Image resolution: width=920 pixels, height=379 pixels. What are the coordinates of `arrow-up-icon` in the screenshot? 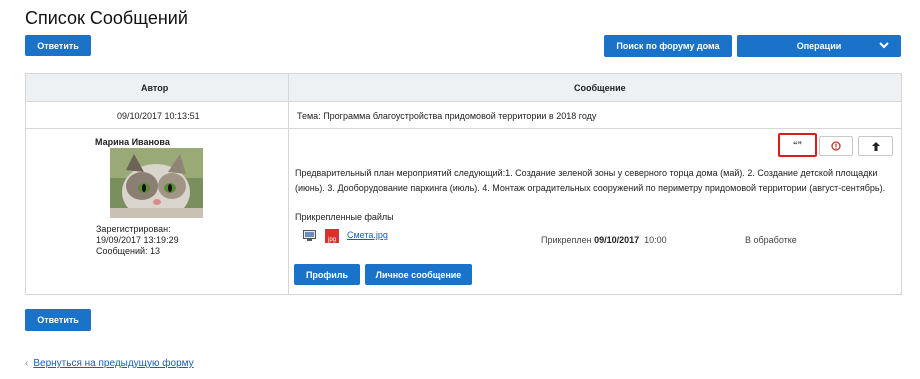 It's located at (875, 146).